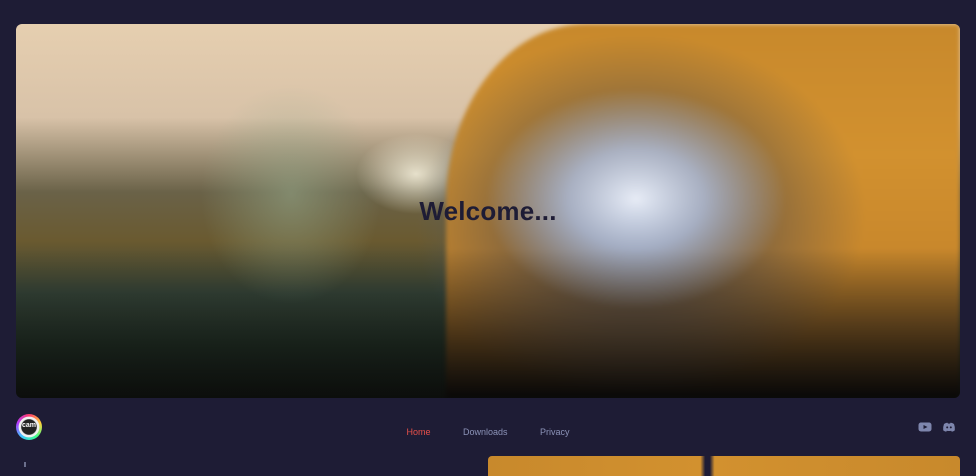 The width and height of the screenshot is (976, 476). What do you see at coordinates (949, 427) in the screenshot?
I see `discord-icon` at bounding box center [949, 427].